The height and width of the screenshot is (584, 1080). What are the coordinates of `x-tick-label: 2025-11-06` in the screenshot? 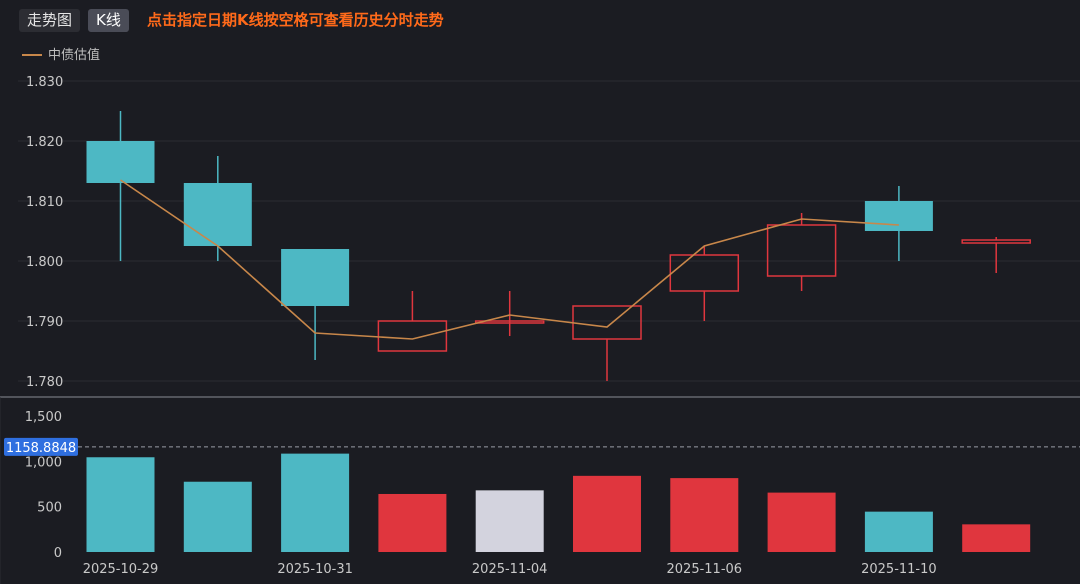 It's located at (705, 569).